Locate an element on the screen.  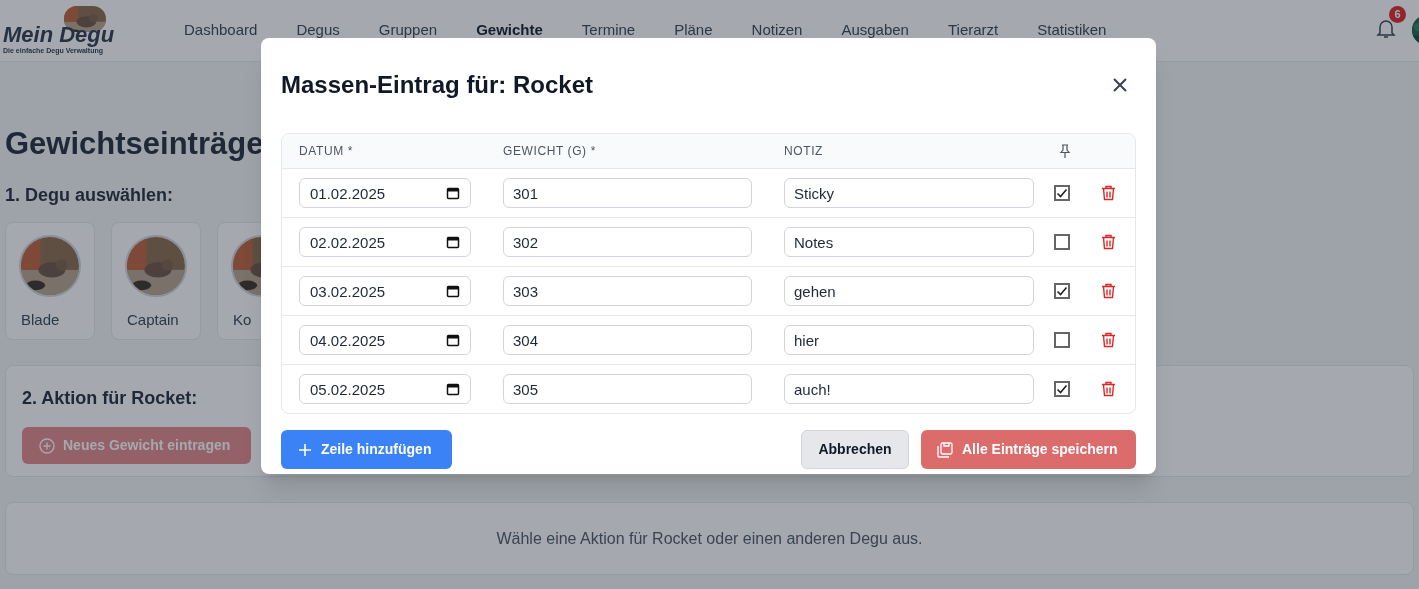
nav-link: Dashboard is located at coordinates (221, 30).